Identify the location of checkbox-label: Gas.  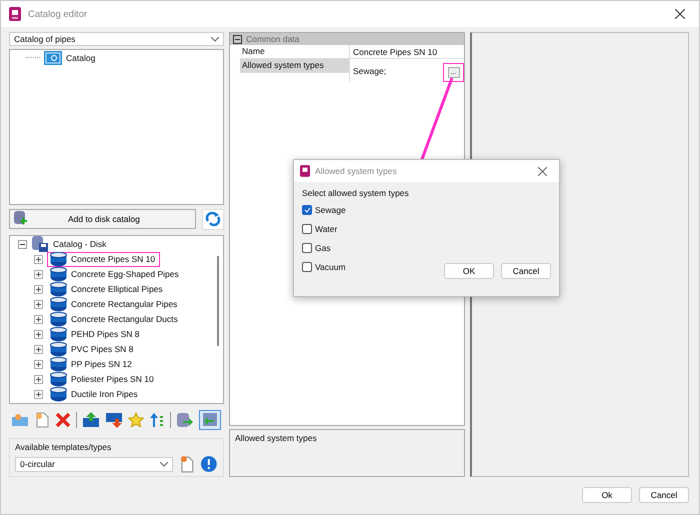
(323, 248).